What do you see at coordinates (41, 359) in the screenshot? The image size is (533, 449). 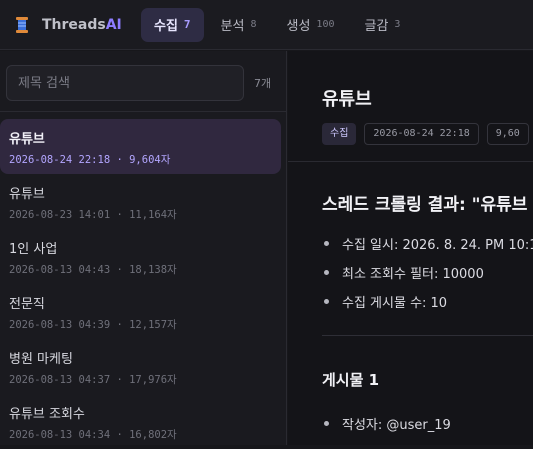 I see `item-title: 병원 마케팅` at bounding box center [41, 359].